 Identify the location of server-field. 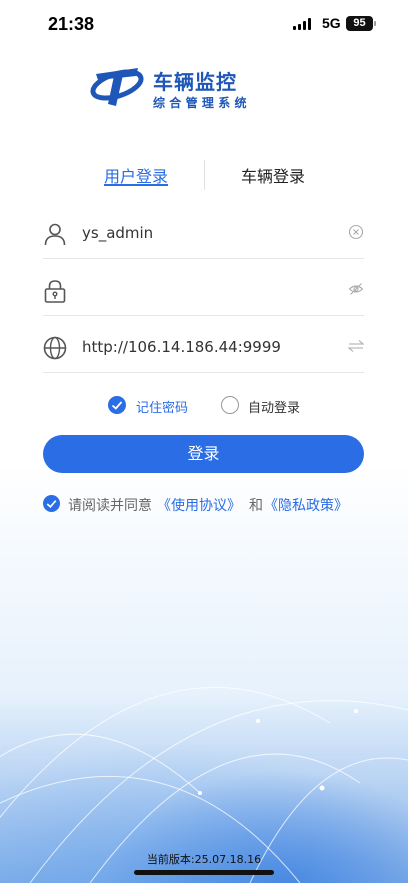
(203, 348).